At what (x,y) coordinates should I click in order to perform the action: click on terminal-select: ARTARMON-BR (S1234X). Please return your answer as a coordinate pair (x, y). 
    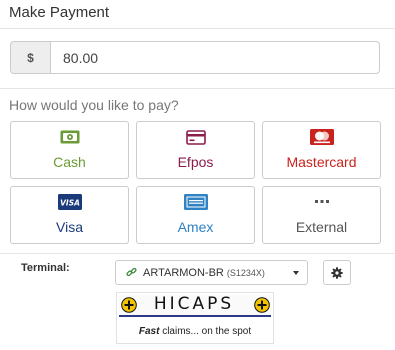
    Looking at the image, I should click on (211, 272).